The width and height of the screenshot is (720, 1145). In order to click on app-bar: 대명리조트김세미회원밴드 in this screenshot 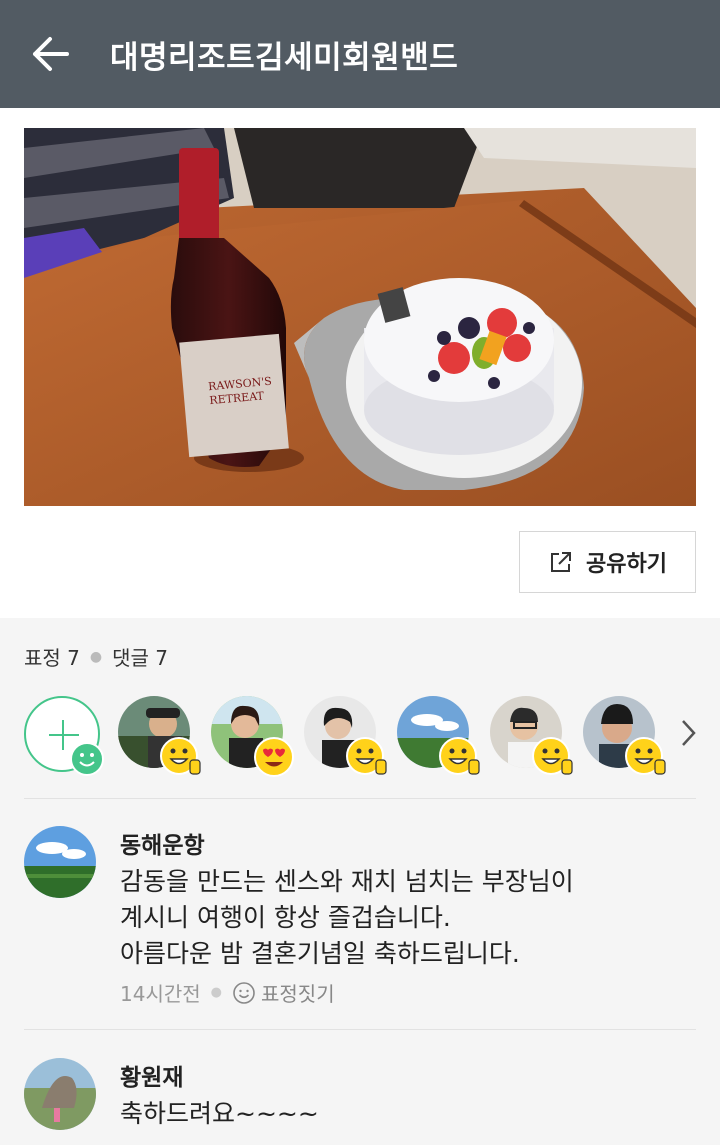, I will do `click(360, 54)`.